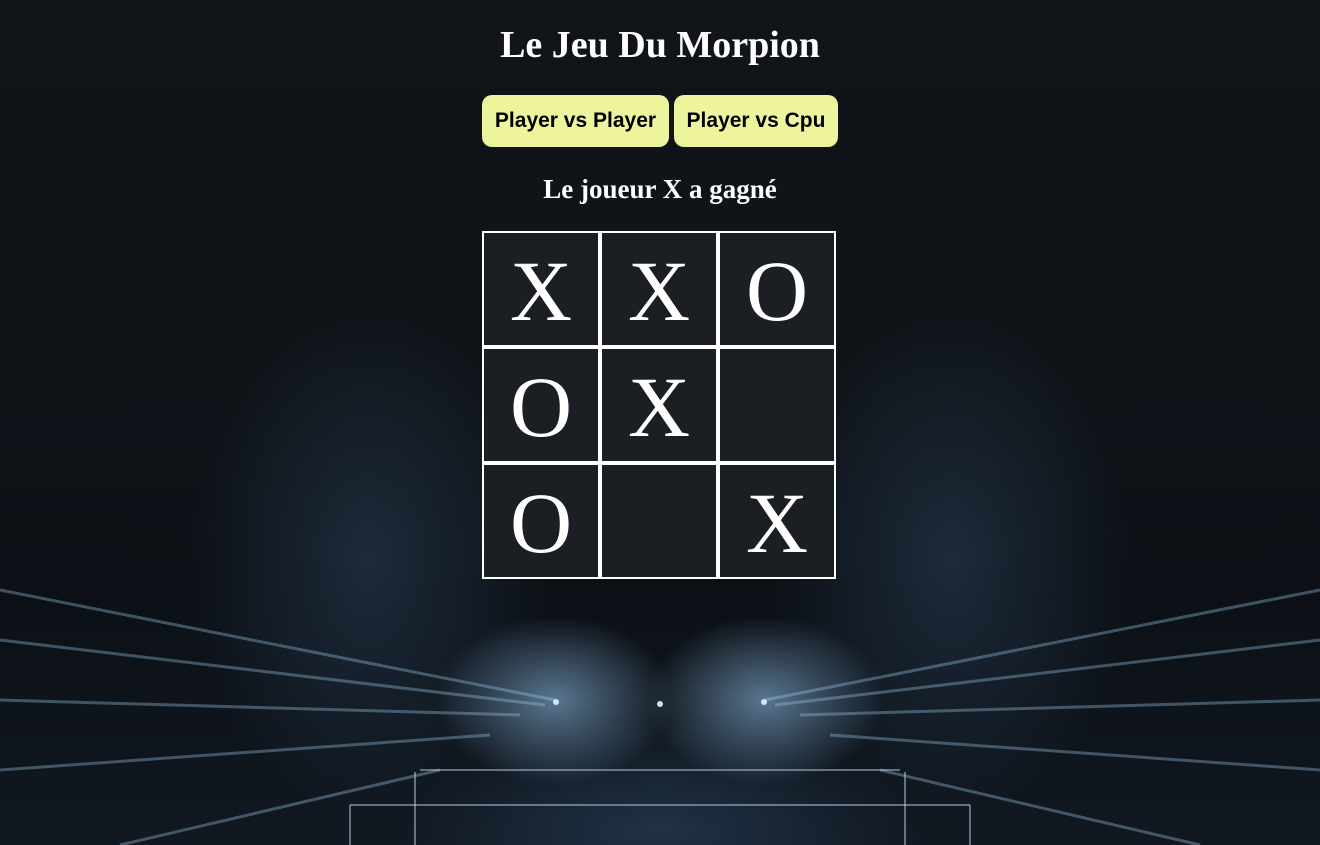  I want to click on board-cell-r2c2: X, so click(659, 405).